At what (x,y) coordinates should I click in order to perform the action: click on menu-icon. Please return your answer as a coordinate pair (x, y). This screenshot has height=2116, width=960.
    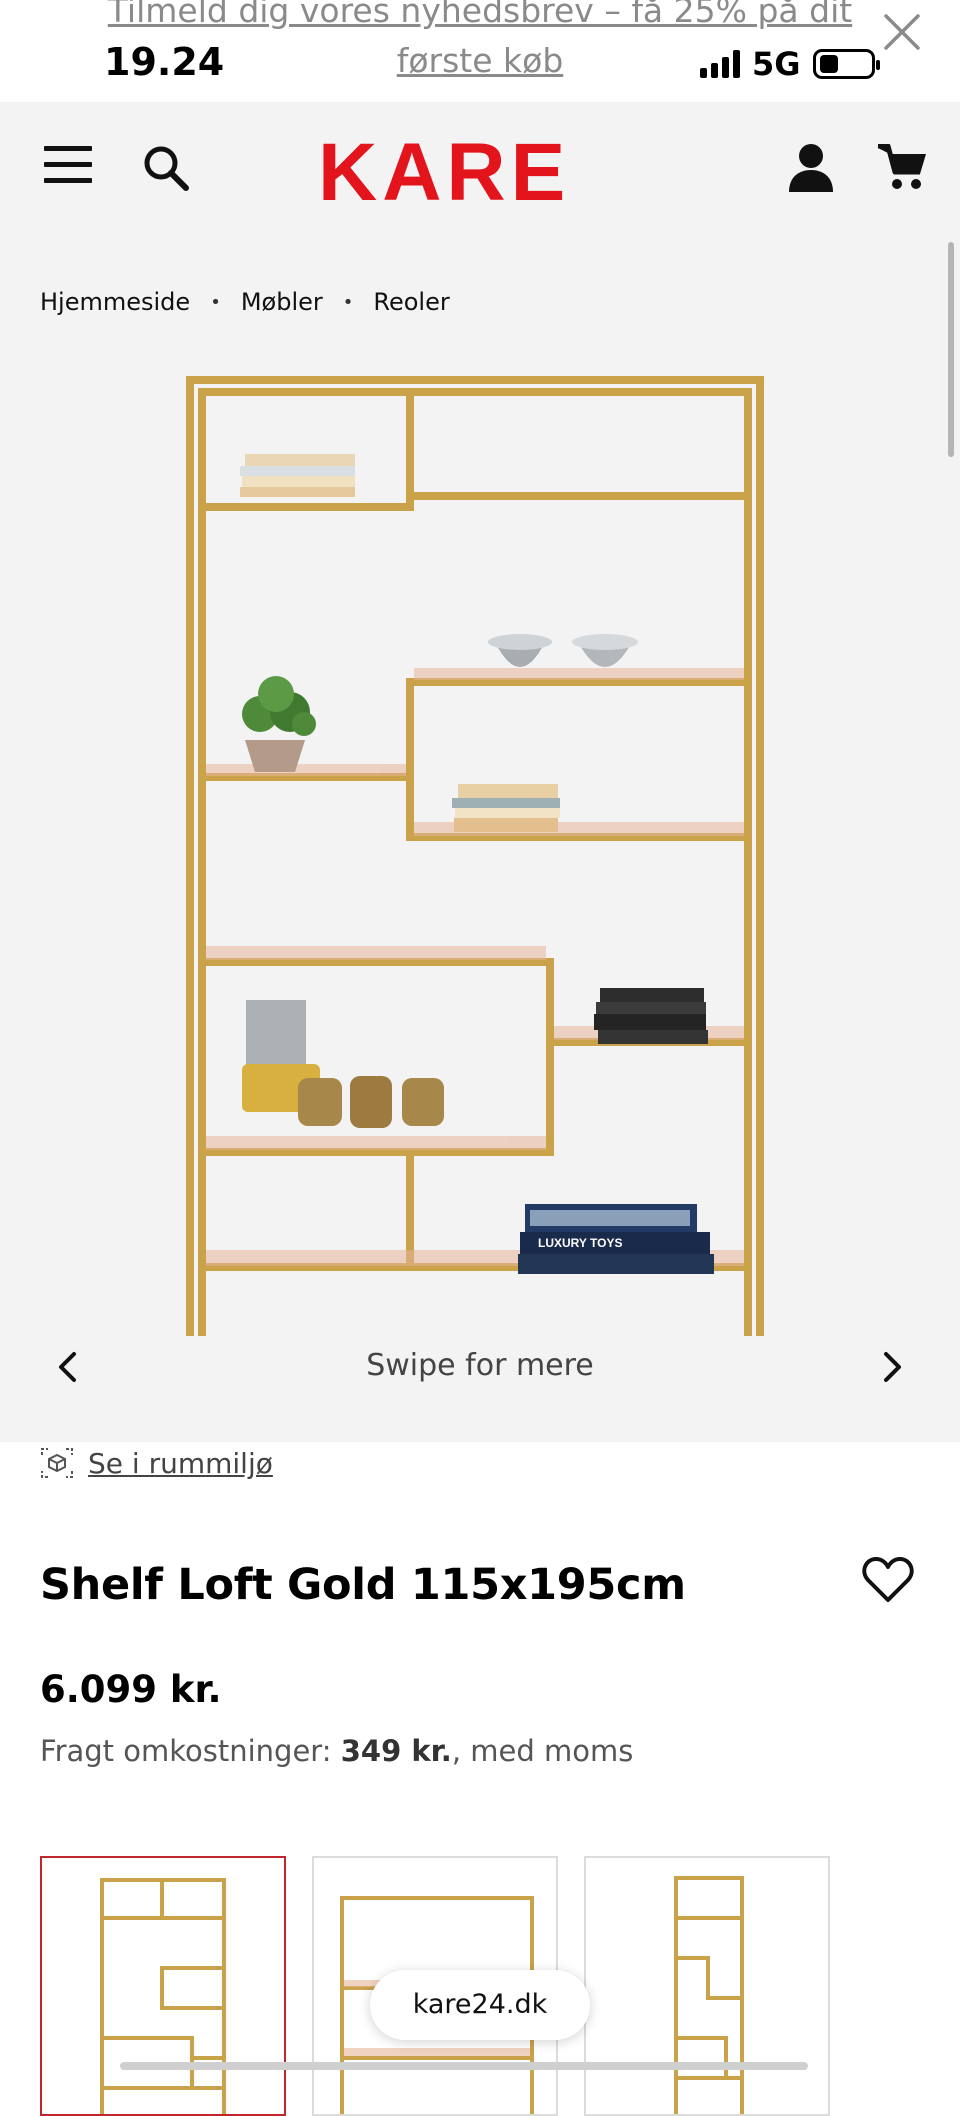
    Looking at the image, I should click on (68, 165).